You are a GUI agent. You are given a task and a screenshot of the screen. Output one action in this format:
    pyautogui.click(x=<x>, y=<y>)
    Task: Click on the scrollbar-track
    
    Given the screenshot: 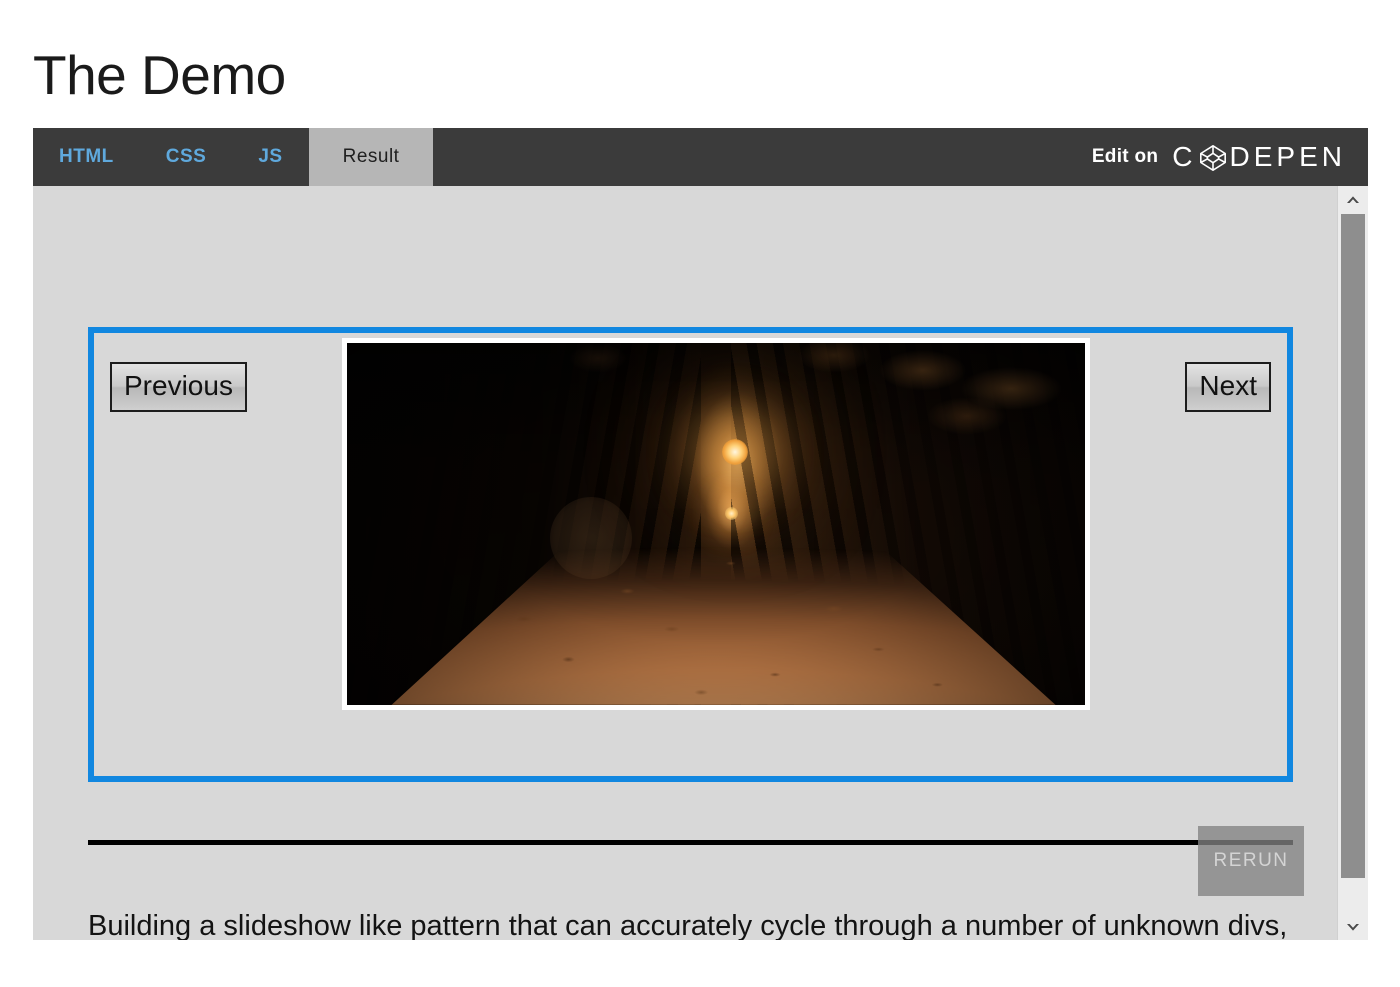 What is the action you would take?
    pyautogui.click(x=1353, y=563)
    